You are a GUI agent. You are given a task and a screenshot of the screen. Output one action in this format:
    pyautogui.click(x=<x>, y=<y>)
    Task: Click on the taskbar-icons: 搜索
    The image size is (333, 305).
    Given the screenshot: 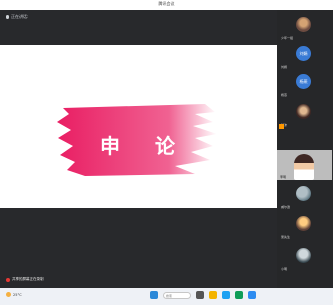 What is the action you would take?
    pyautogui.click(x=203, y=295)
    